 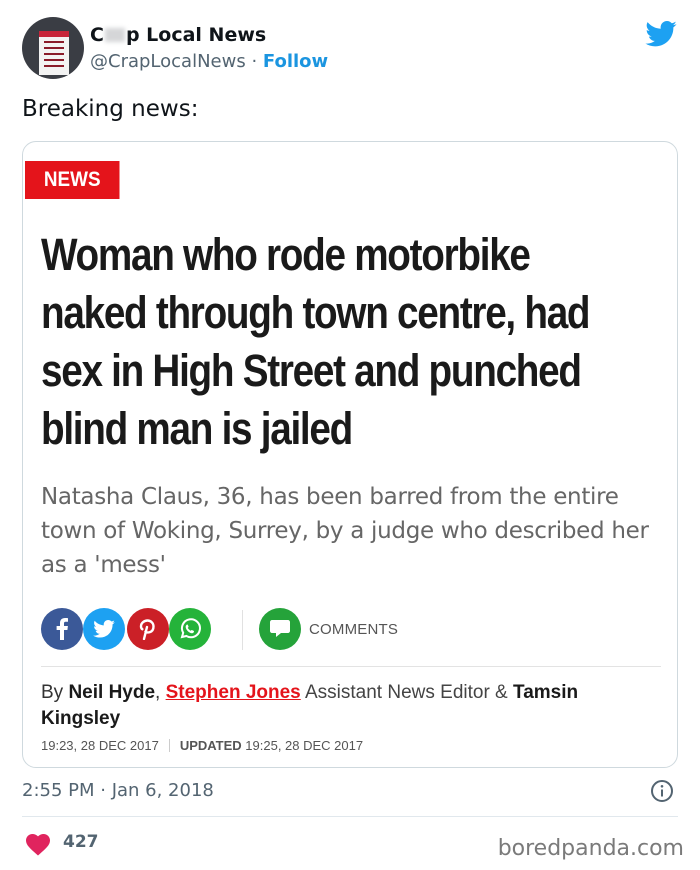 What do you see at coordinates (114, 35) in the screenshot?
I see `censor-blur` at bounding box center [114, 35].